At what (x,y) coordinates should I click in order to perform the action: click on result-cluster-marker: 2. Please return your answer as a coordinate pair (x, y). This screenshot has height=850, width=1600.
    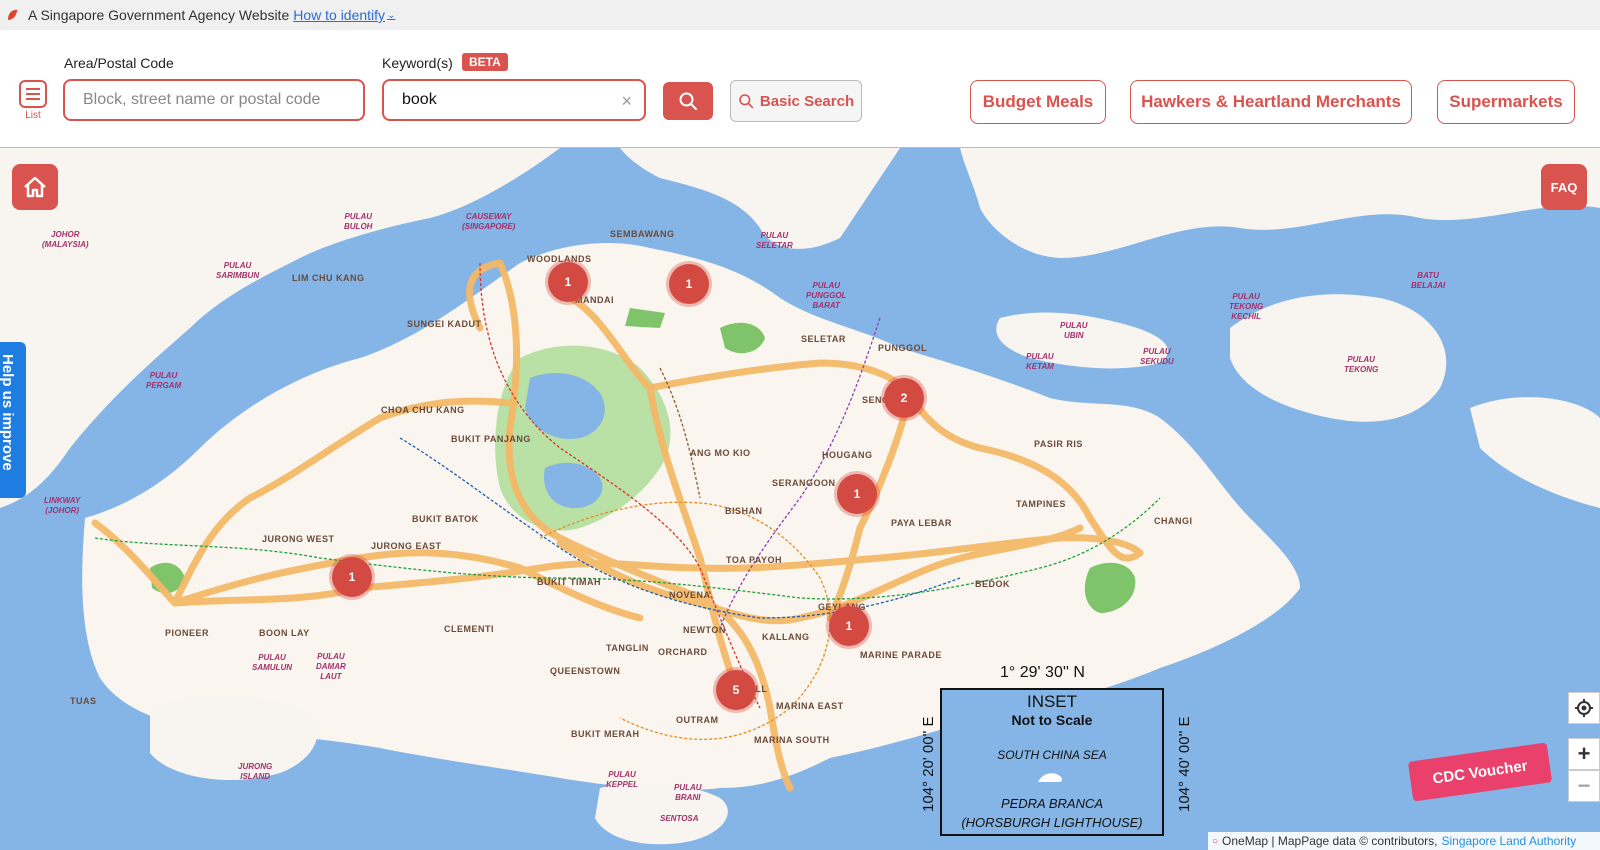
    Looking at the image, I should click on (904, 398).